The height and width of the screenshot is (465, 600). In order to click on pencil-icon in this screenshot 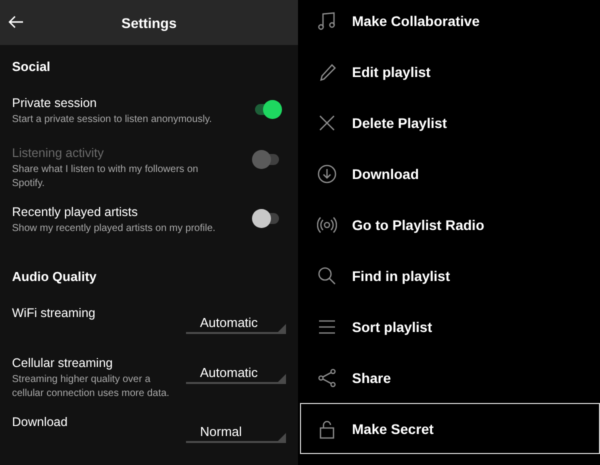, I will do `click(327, 72)`.